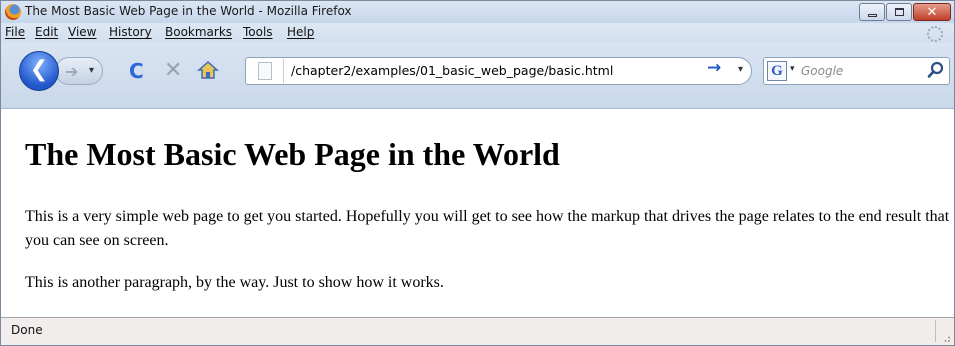 Image resolution: width=955 pixels, height=346 pixels. Describe the element at coordinates (872, 12) in the screenshot. I see `minimize-button` at that location.